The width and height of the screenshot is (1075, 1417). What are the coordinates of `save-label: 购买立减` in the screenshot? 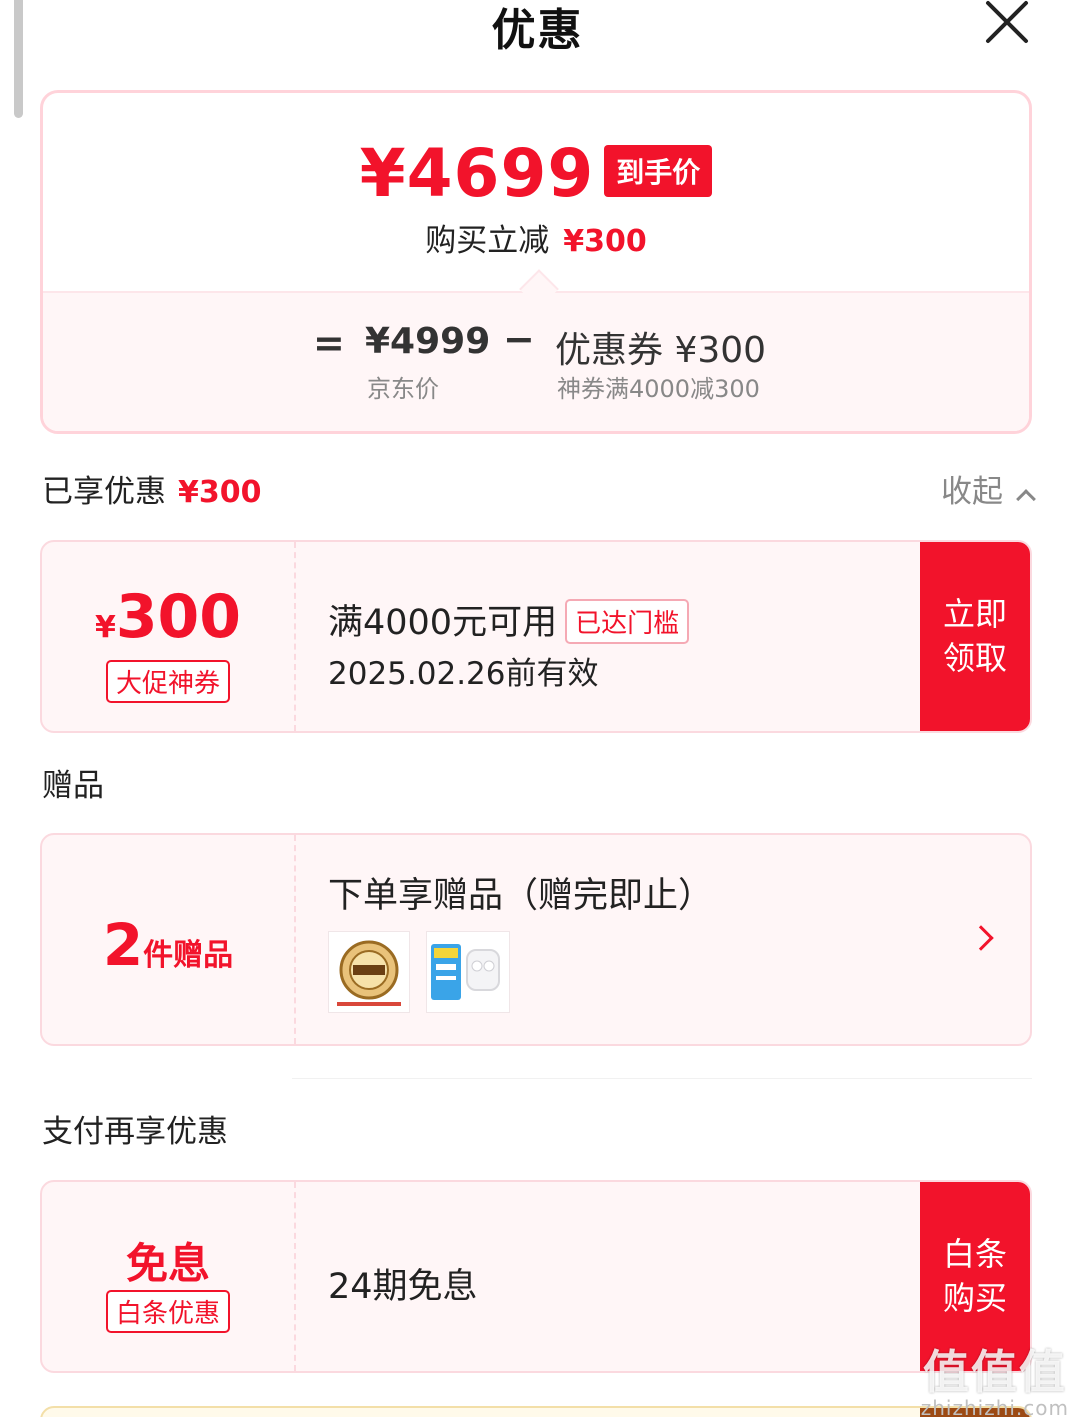 It's located at (487, 241).